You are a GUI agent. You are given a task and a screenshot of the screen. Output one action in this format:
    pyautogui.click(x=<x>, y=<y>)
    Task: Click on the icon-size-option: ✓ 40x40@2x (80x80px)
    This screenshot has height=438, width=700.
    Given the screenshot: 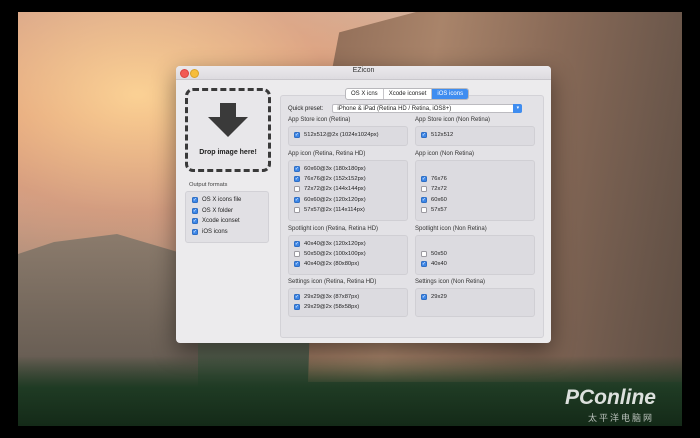 What is the action you would take?
    pyautogui.click(x=350, y=264)
    